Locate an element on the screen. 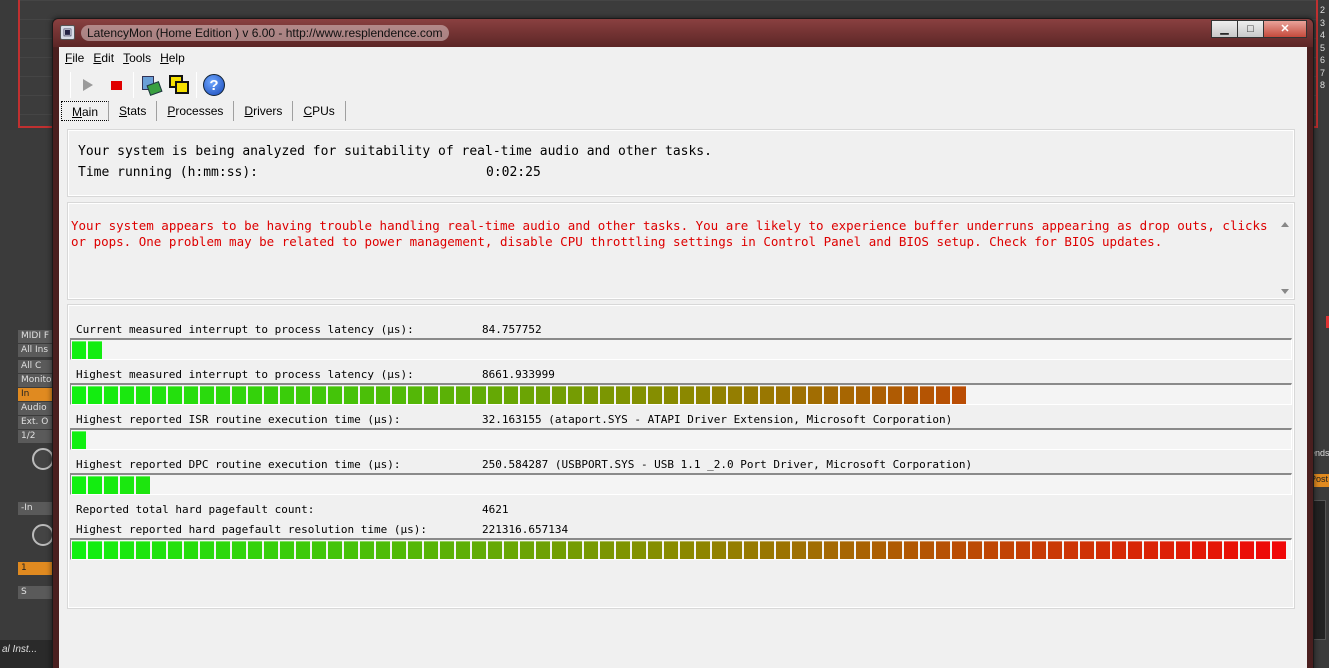 This screenshot has width=1329, height=668. play-icon is located at coordinates (88, 85).